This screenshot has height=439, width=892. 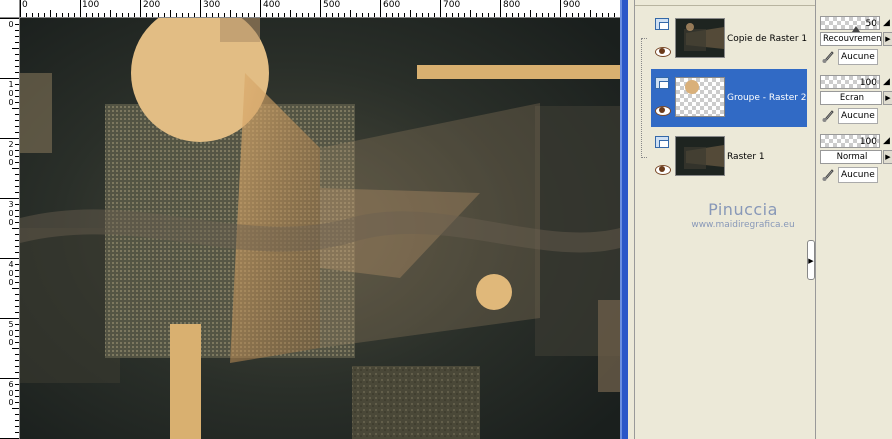 I want to click on ruler-label: 600, so click(x=392, y=5).